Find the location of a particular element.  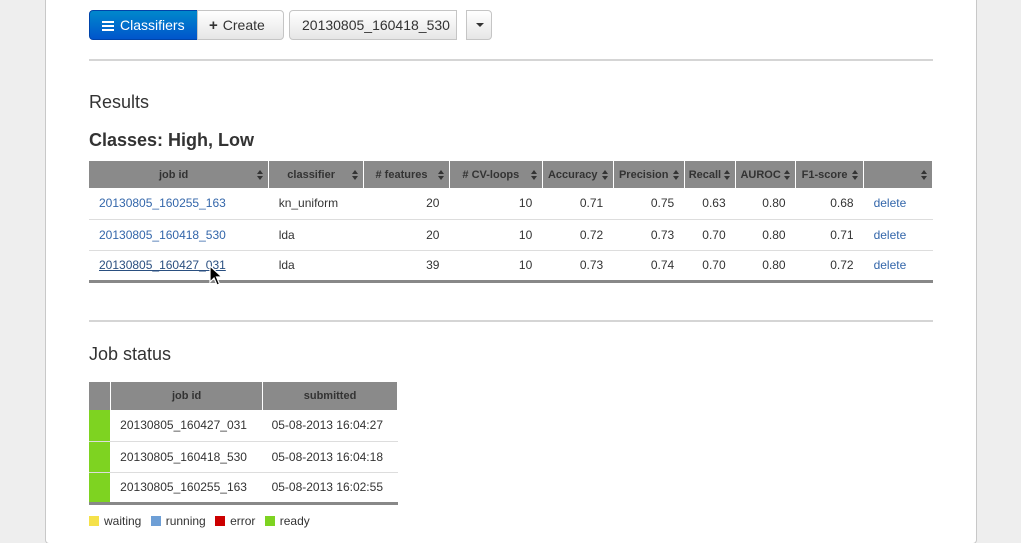

col-header-submitted: submitted is located at coordinates (330, 396).